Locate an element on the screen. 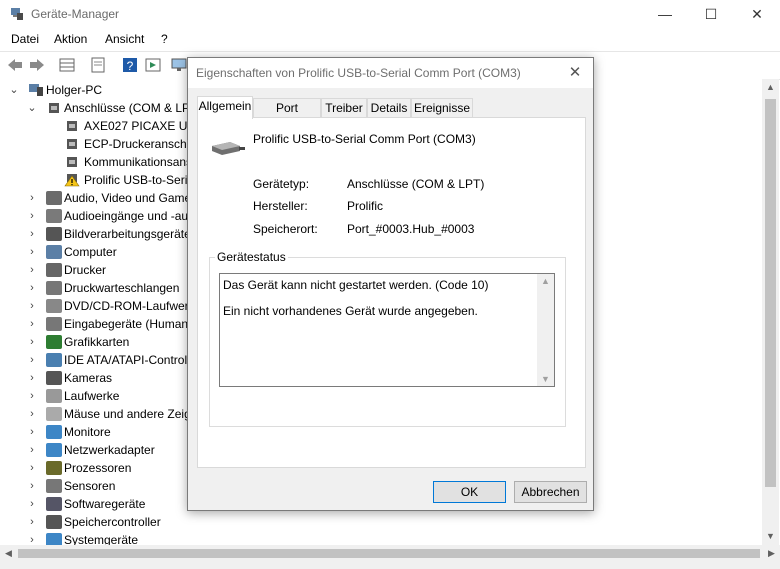  scroll-right-icon: ▶ is located at coordinates (771, 553).